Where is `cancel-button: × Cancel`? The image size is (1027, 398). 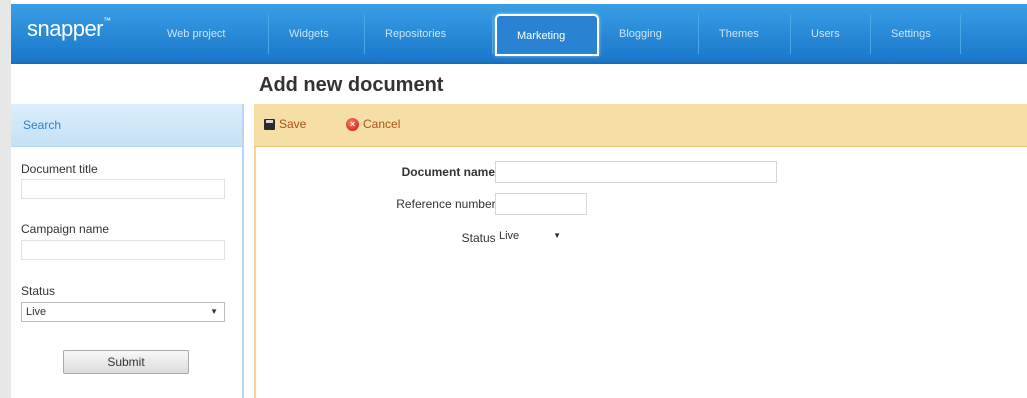 cancel-button: × Cancel is located at coordinates (373, 124).